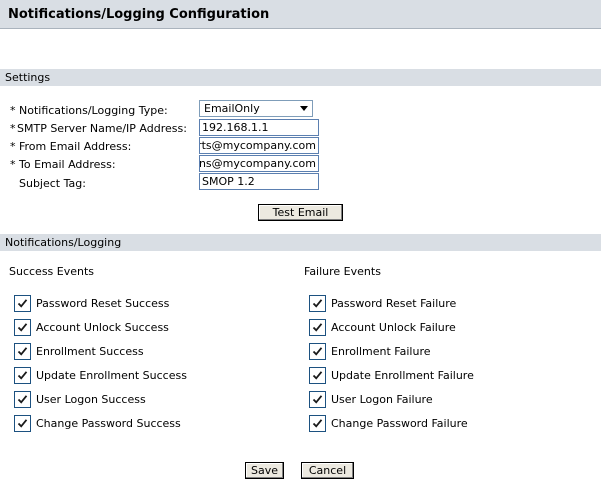 This screenshot has height=503, width=601. Describe the element at coordinates (111, 375) in the screenshot. I see `success-event-checkbox-label: Update Enrollment Success` at that location.